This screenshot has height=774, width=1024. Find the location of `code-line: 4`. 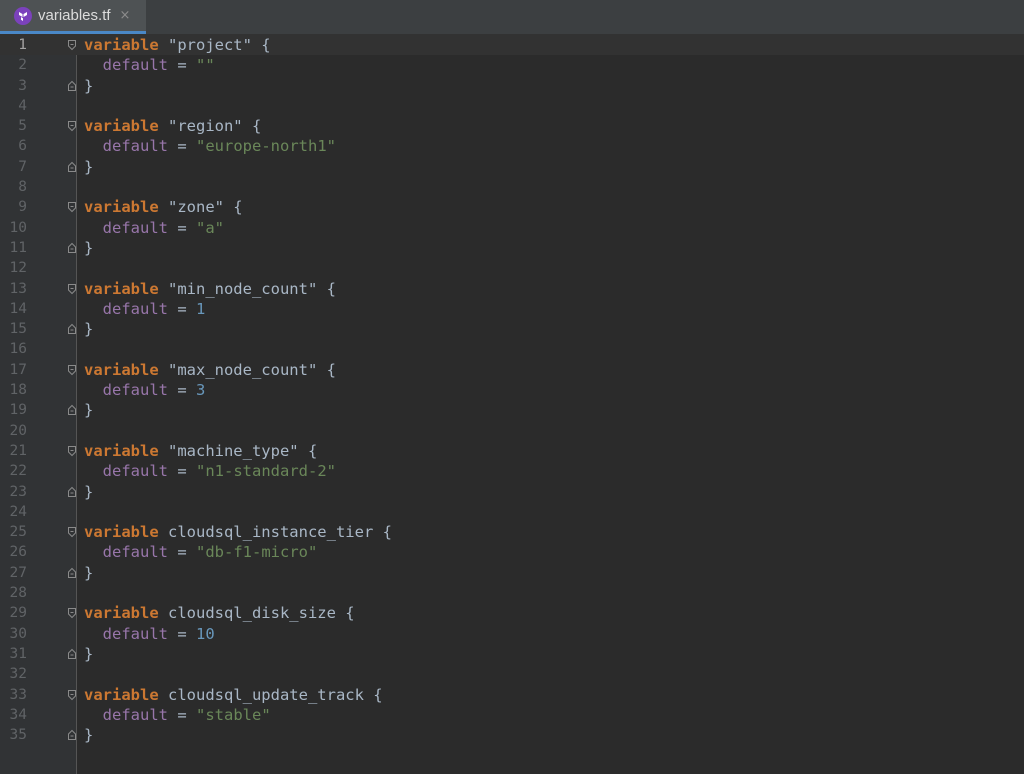

code-line: 4 is located at coordinates (512, 106).